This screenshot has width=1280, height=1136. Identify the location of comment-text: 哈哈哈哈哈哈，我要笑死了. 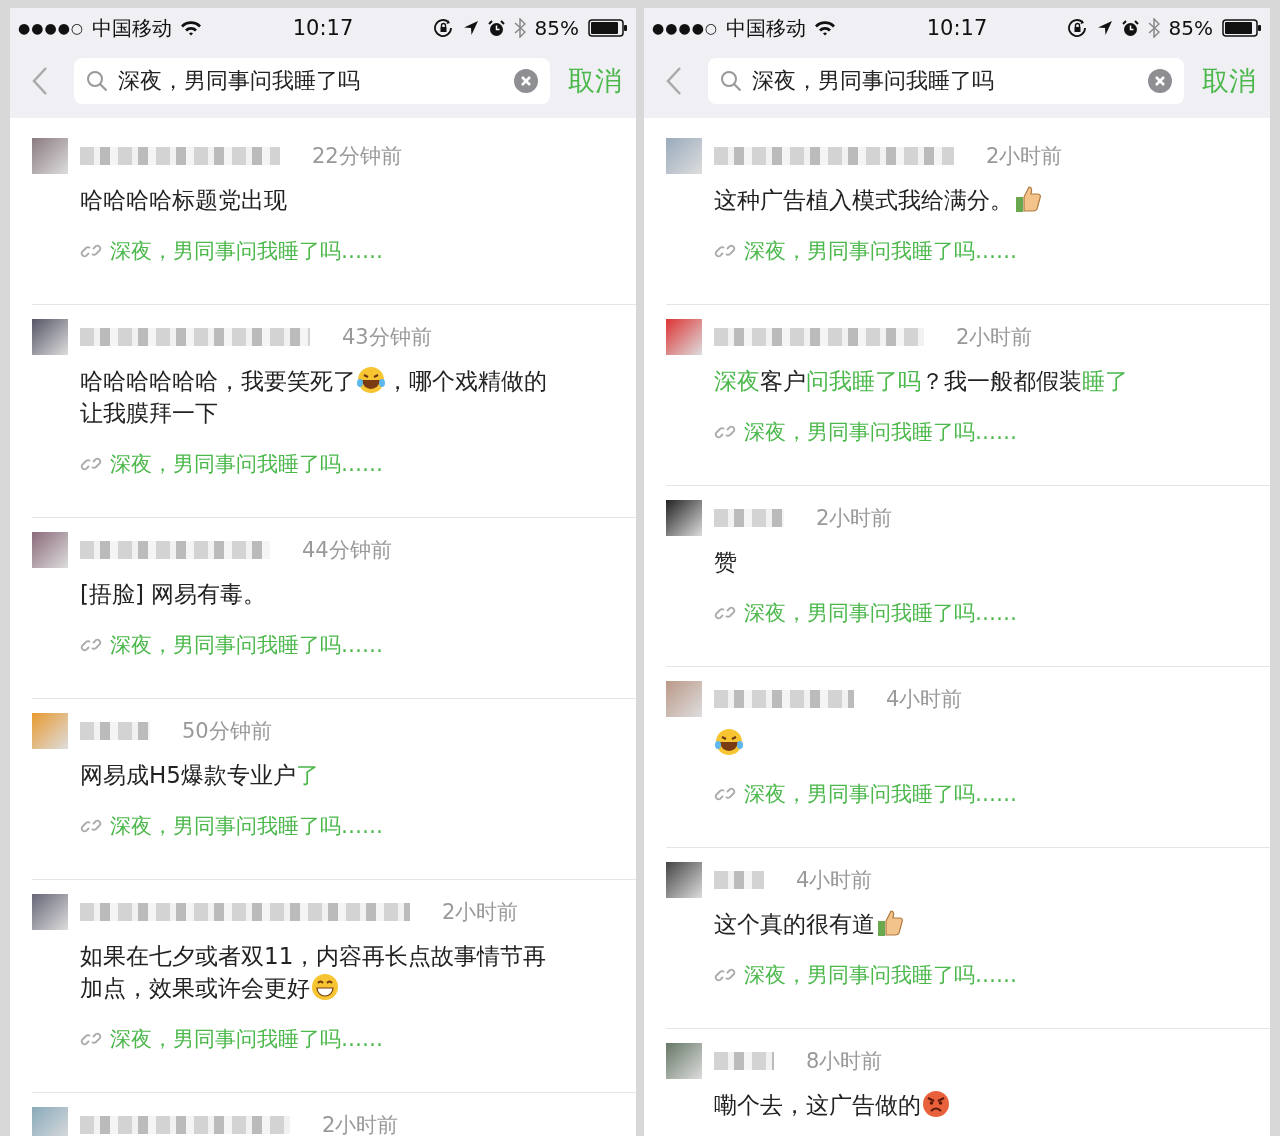
(218, 381).